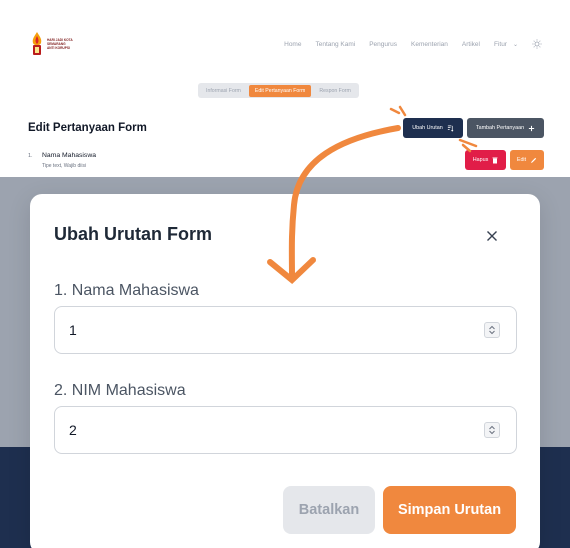  What do you see at coordinates (87, 128) in the screenshot?
I see `page-title: Edit Pertanyaan Form` at bounding box center [87, 128].